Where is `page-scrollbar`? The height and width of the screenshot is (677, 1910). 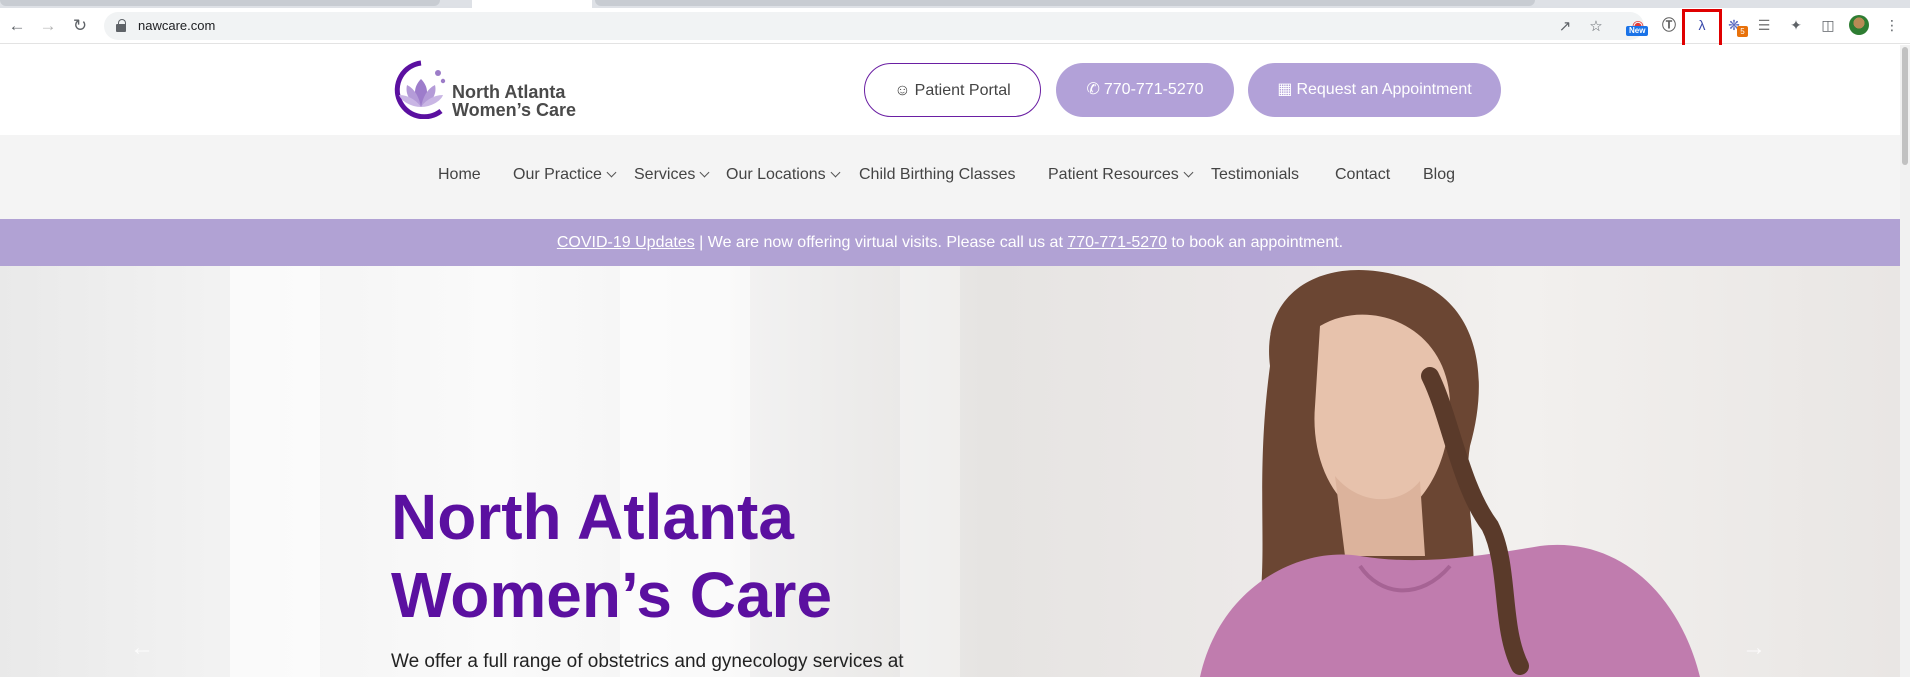
page-scrollbar is located at coordinates (1905, 361).